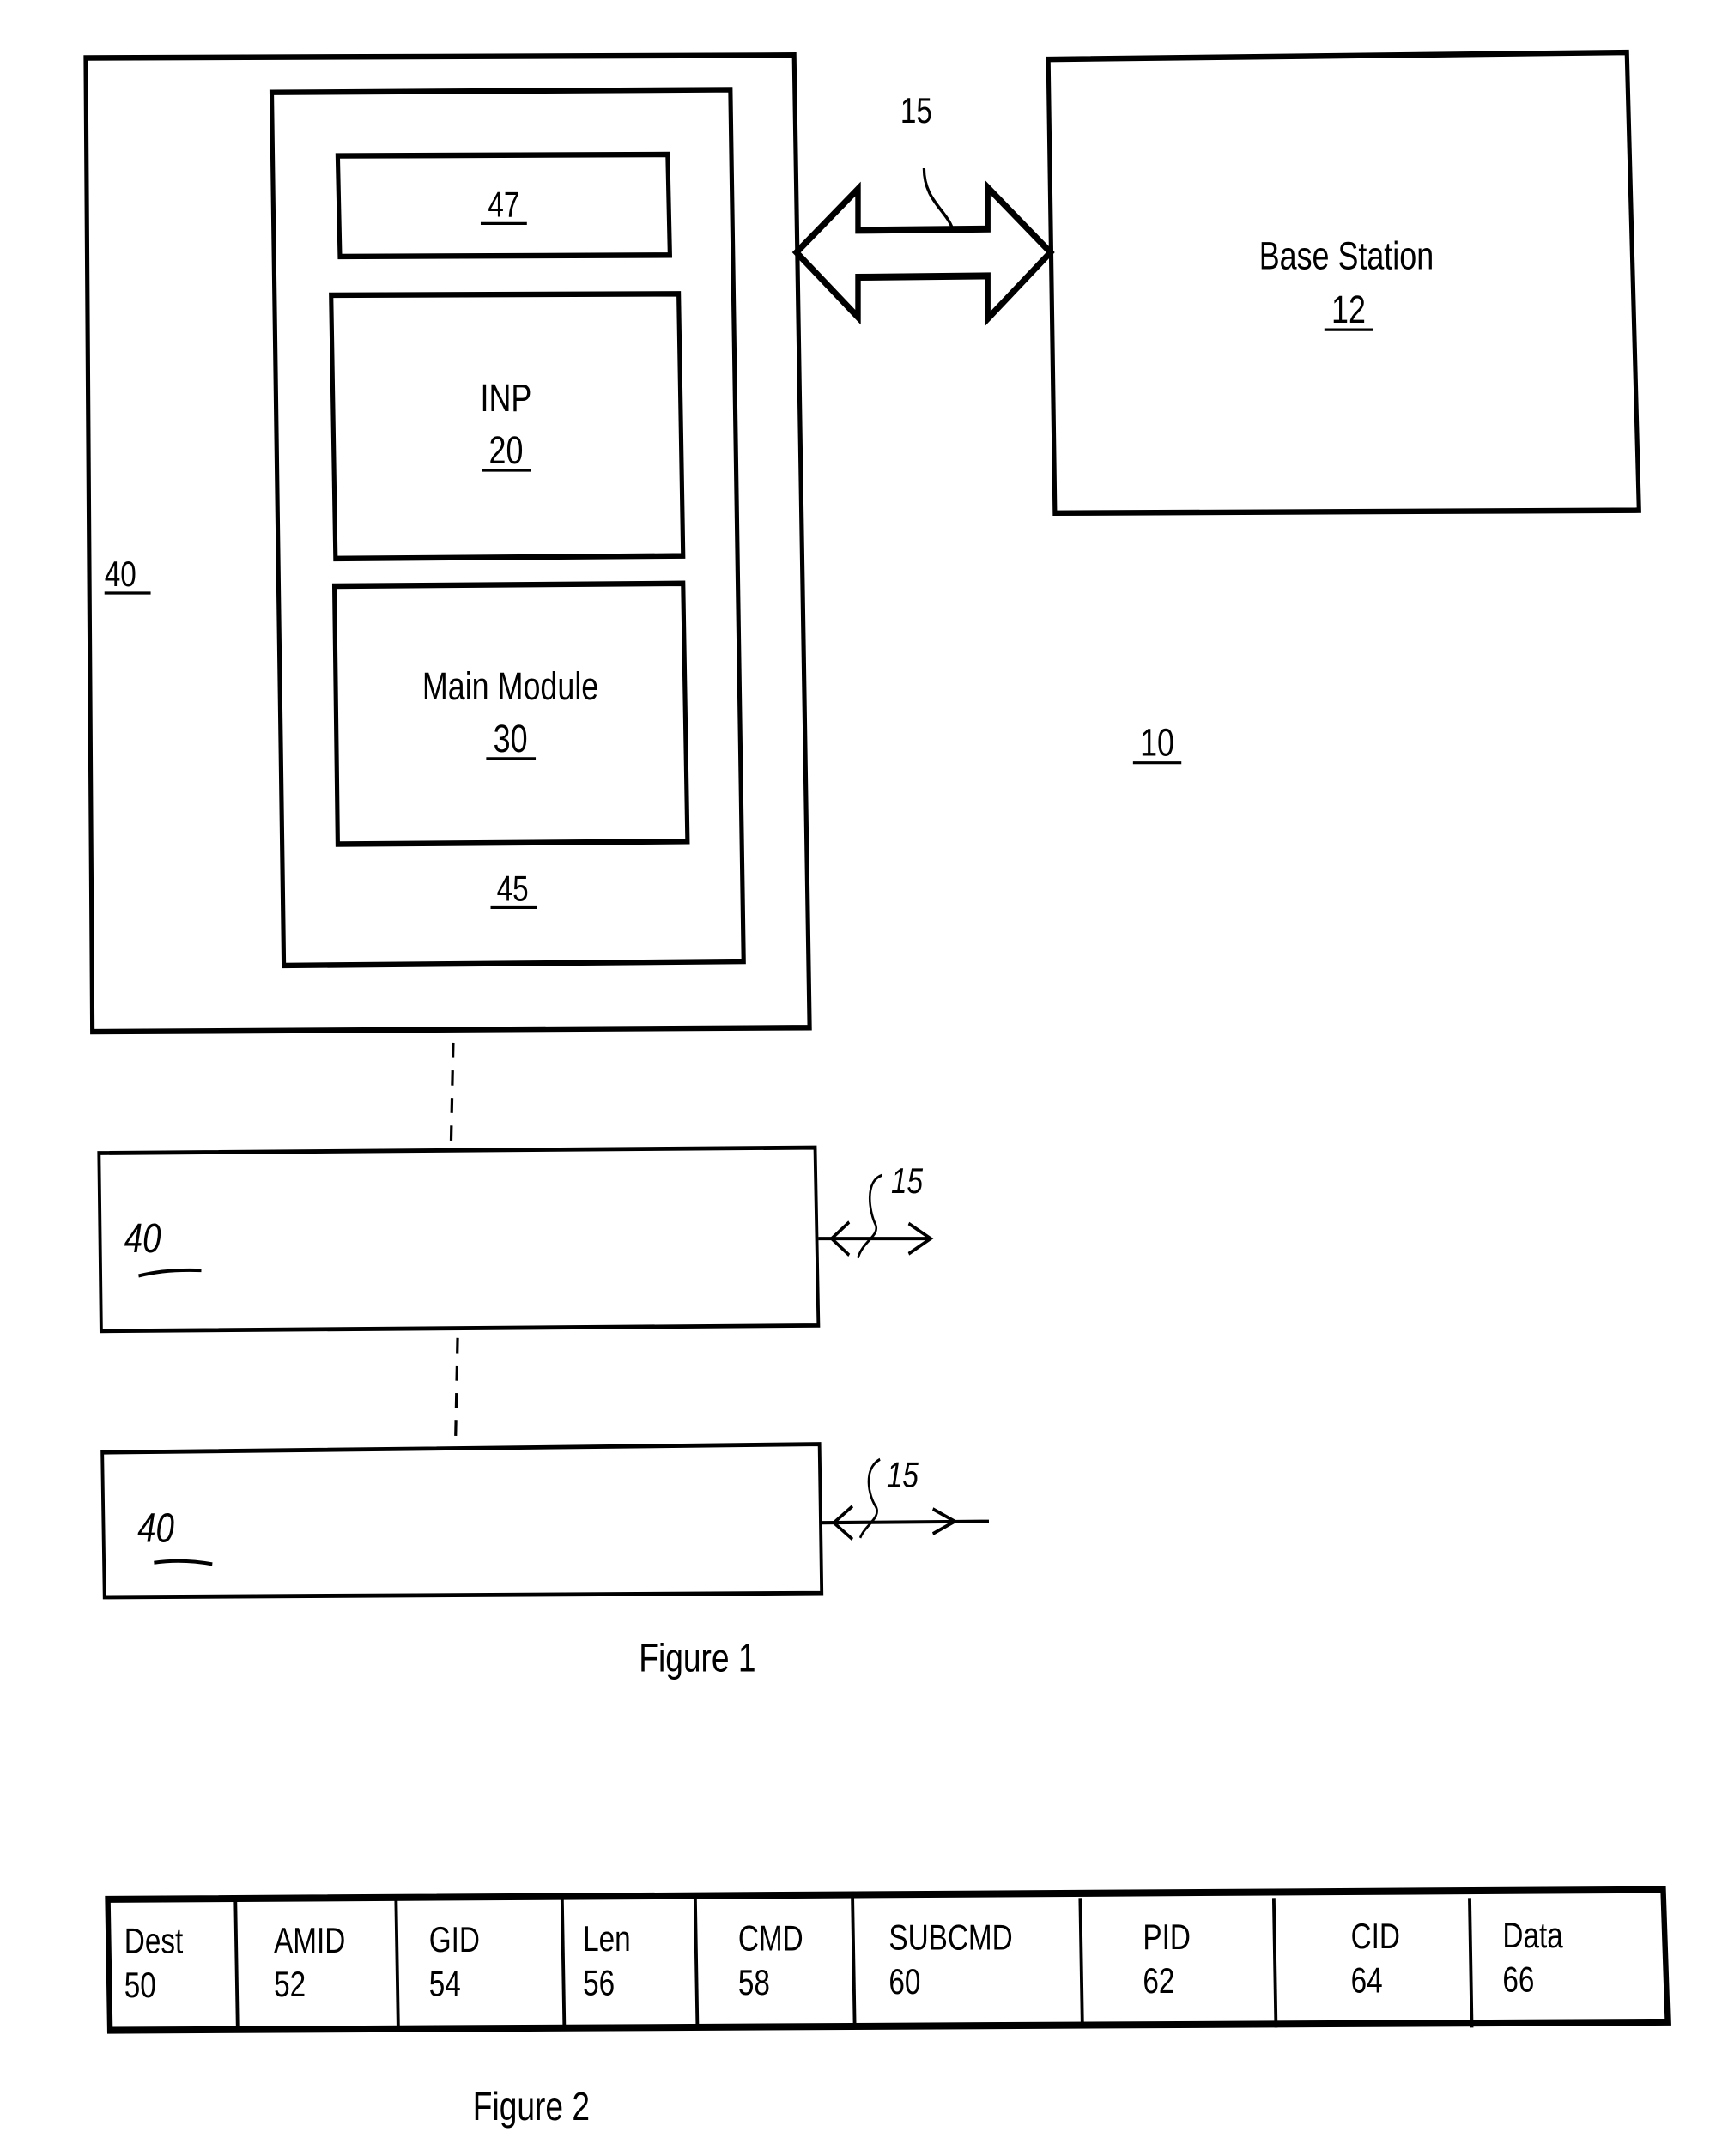 The height and width of the screenshot is (2156, 1716). Describe the element at coordinates (1346, 255) in the screenshot. I see `base-station-title: Base Station` at that location.